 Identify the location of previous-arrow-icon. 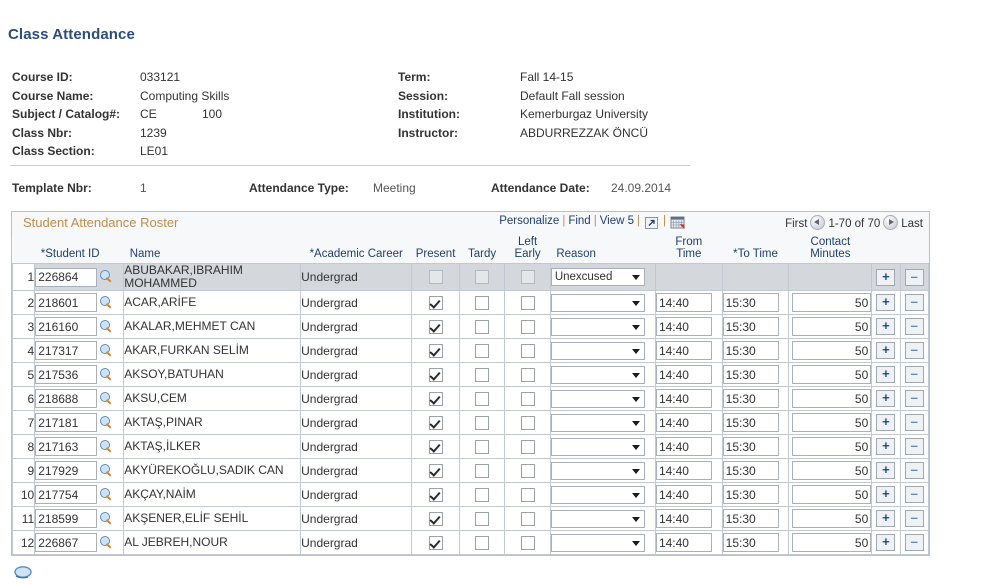
(818, 222).